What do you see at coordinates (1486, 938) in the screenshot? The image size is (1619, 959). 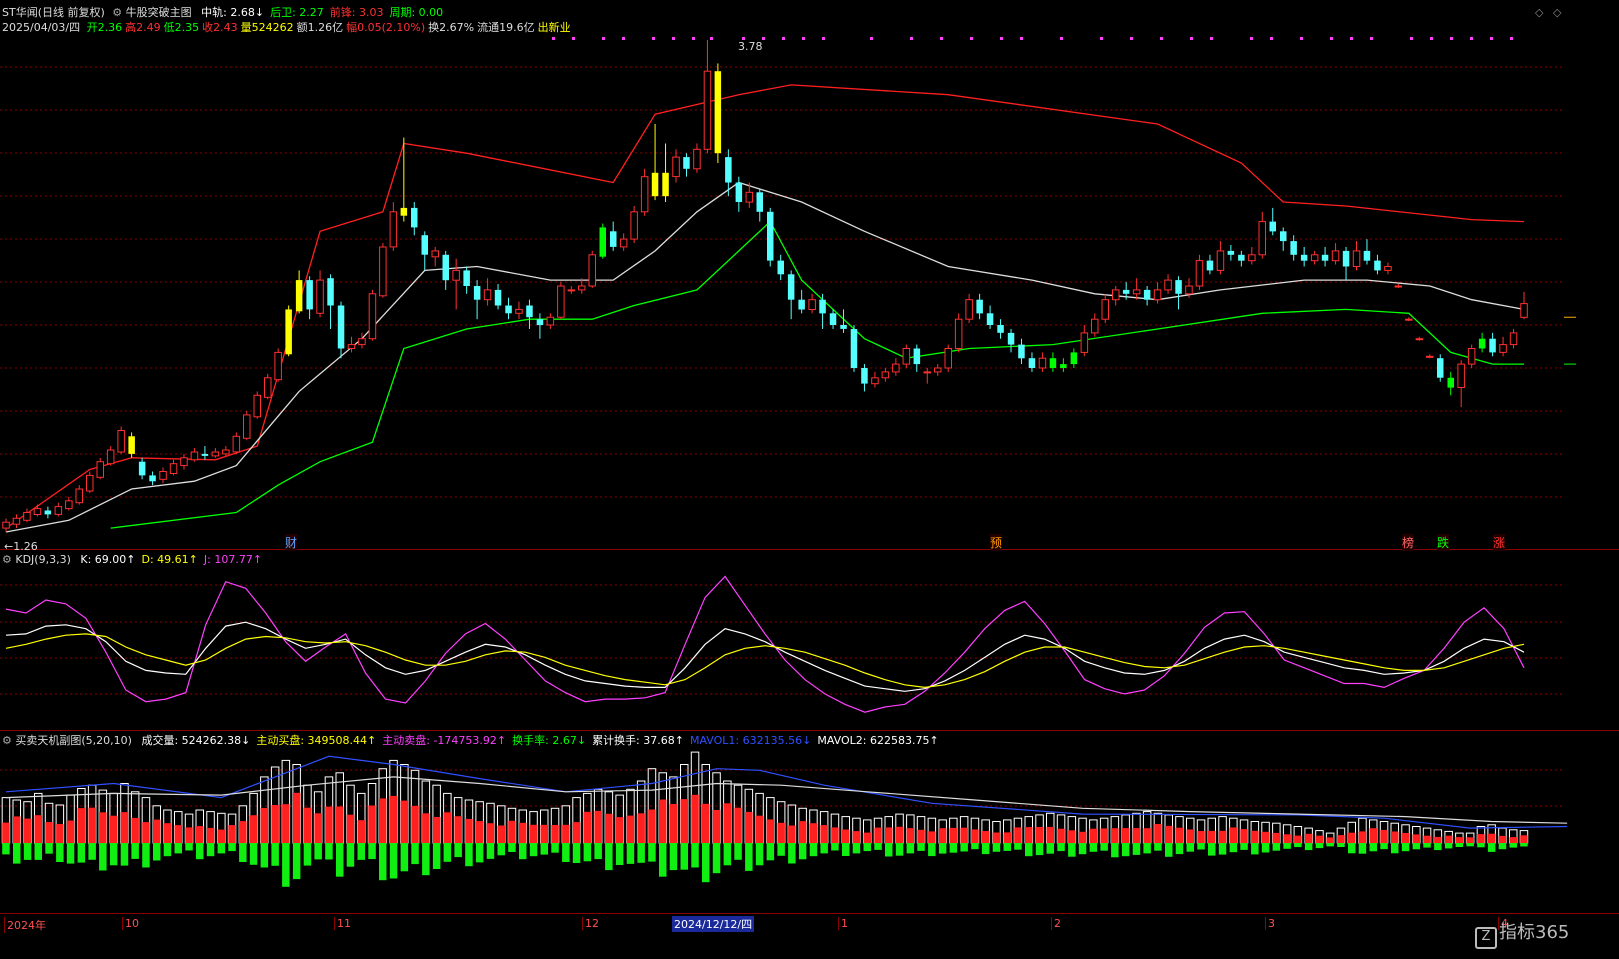 I see `logo-mark-icon: Z` at bounding box center [1486, 938].